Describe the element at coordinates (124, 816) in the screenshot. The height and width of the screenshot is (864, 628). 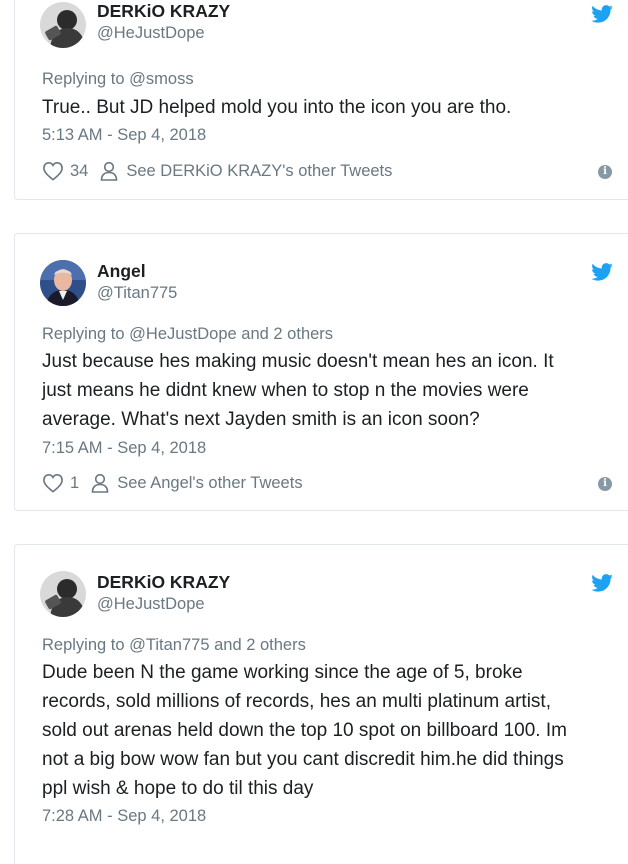
I see `tweet-timestamp: 7:28 AM - Sep 4, 2018` at that location.